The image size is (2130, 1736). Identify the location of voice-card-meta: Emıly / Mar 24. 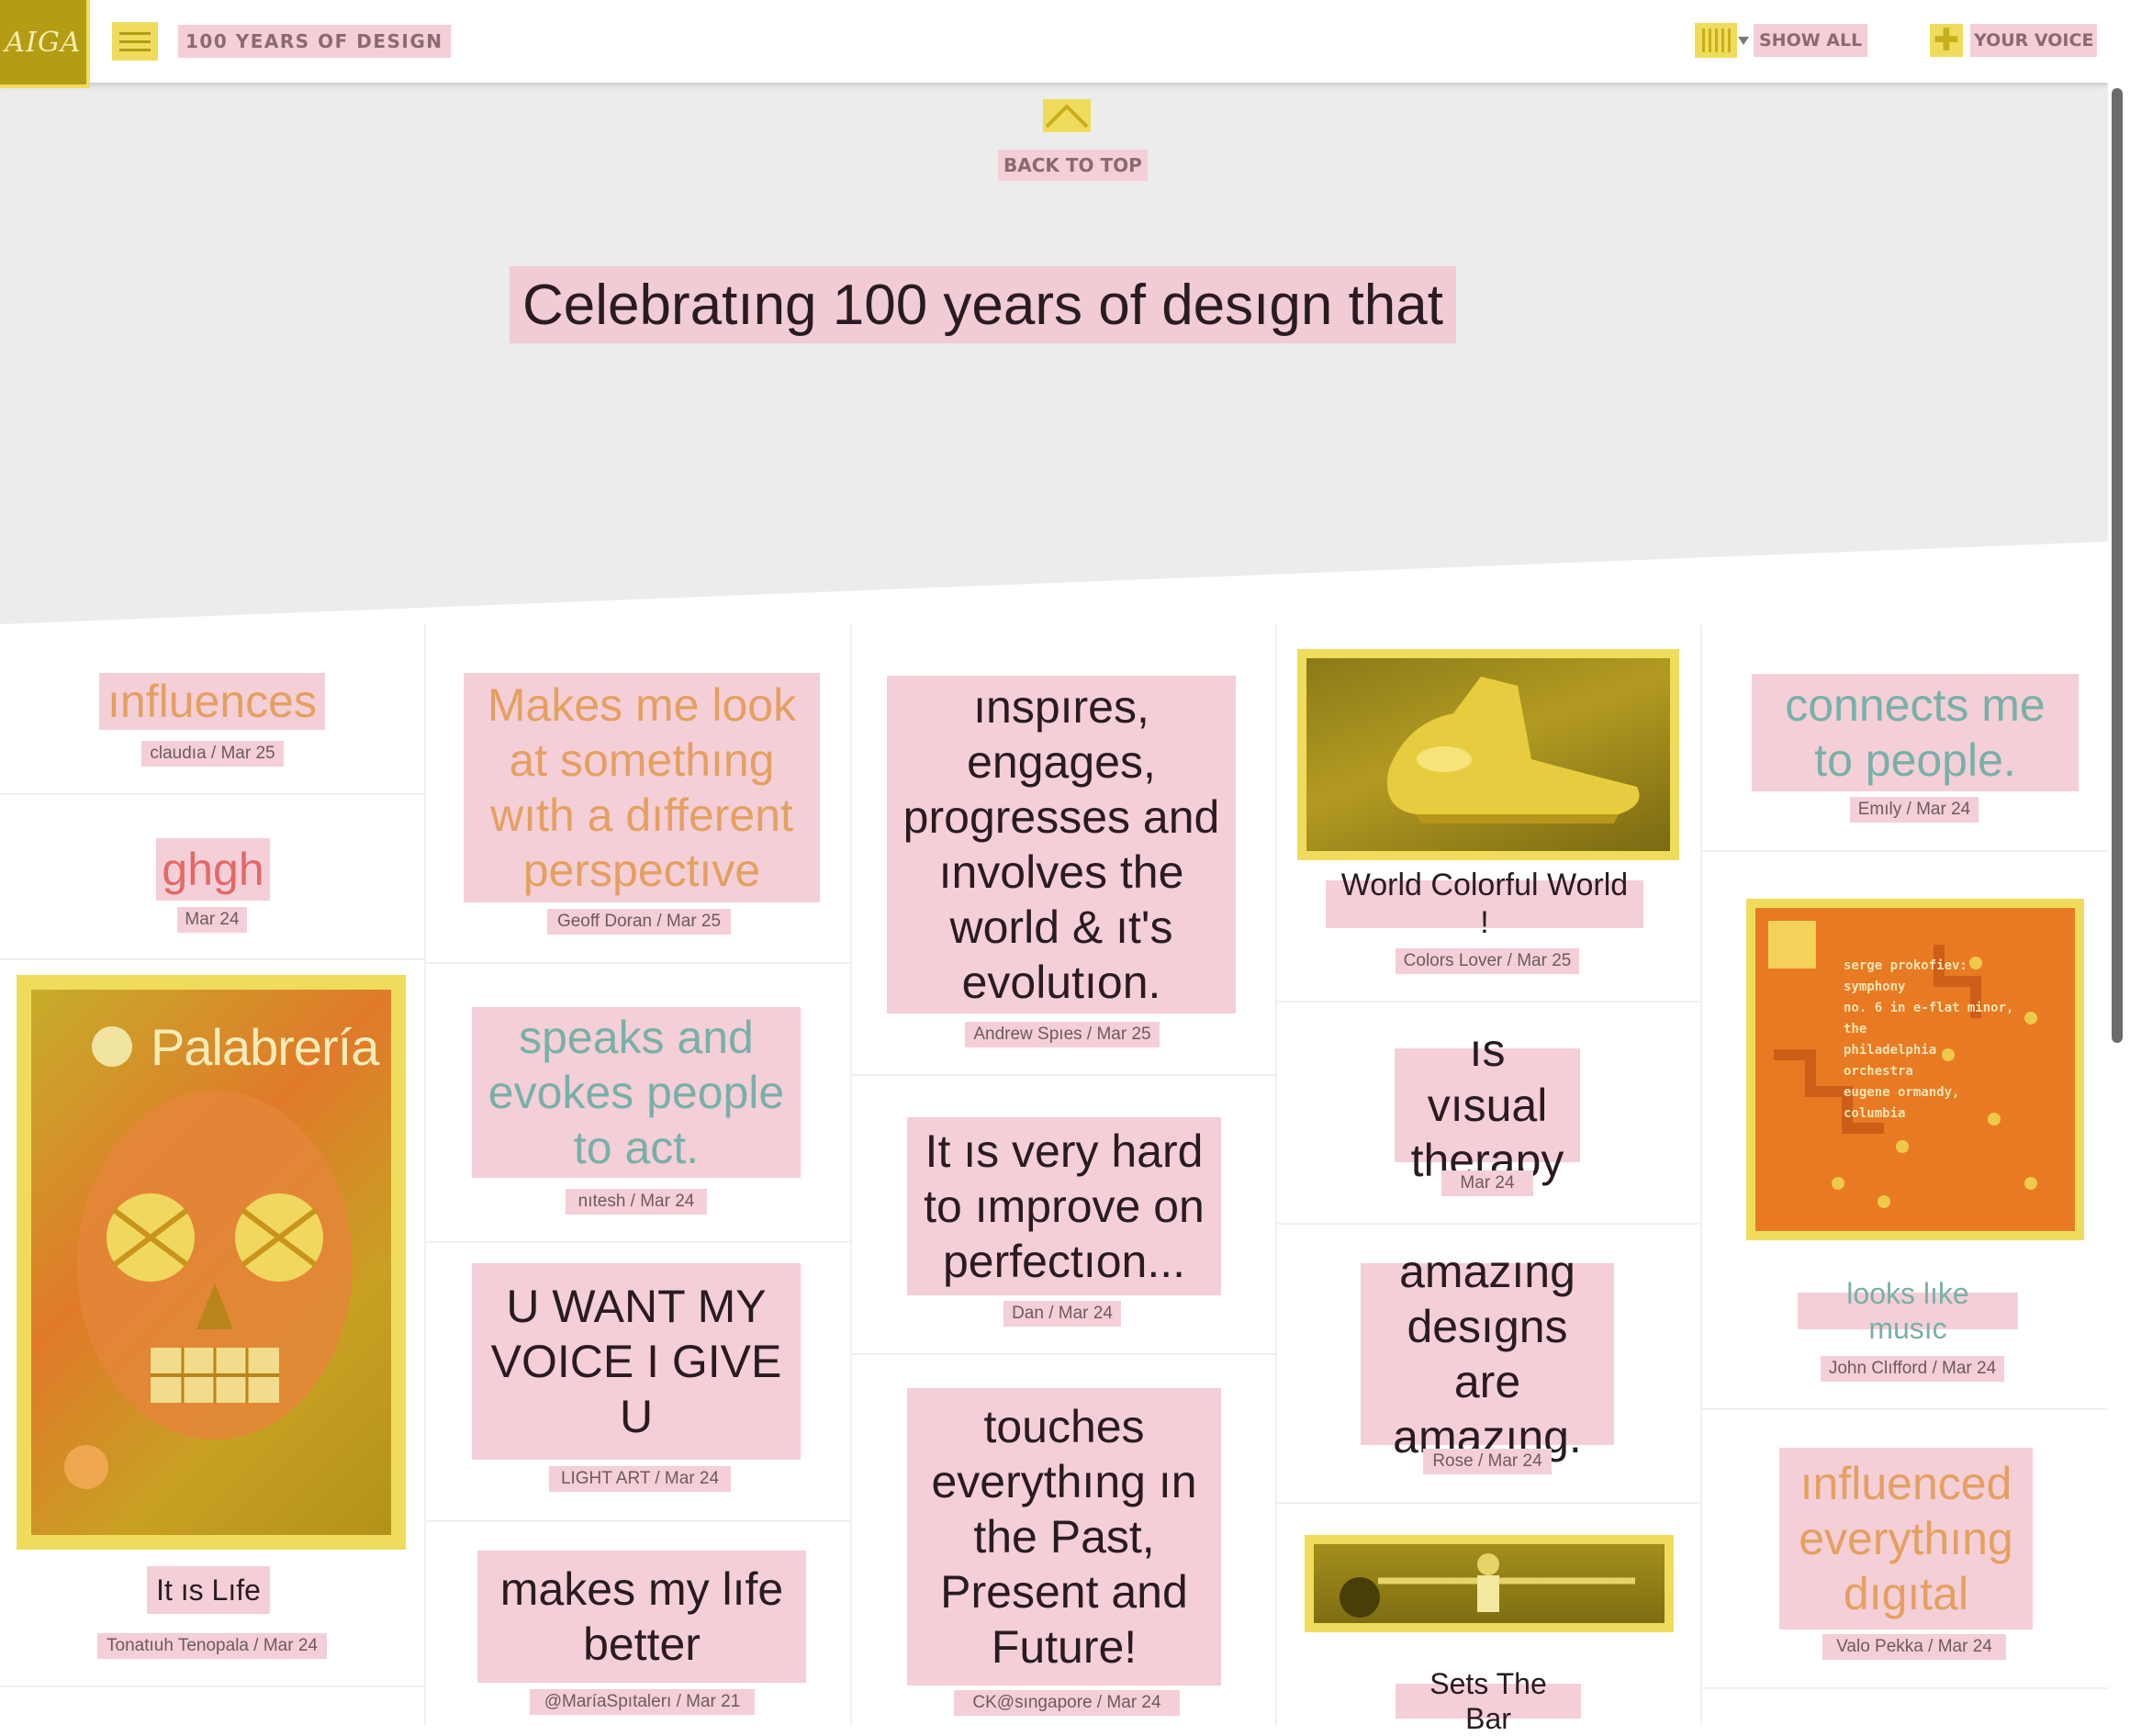
(1914, 810).